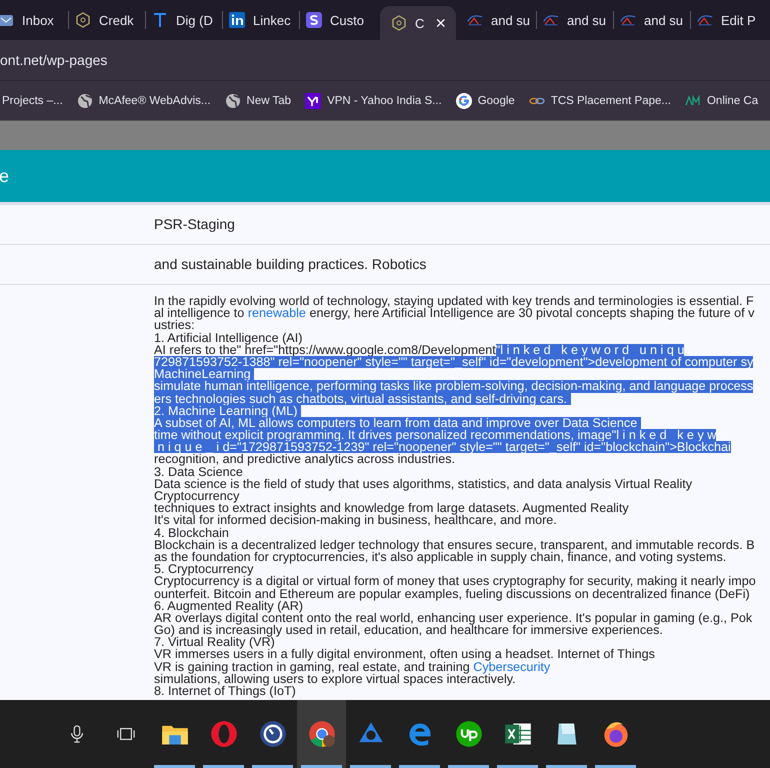 This screenshot has height=768, width=770. What do you see at coordinates (314, 20) in the screenshot?
I see `s-icon` at bounding box center [314, 20].